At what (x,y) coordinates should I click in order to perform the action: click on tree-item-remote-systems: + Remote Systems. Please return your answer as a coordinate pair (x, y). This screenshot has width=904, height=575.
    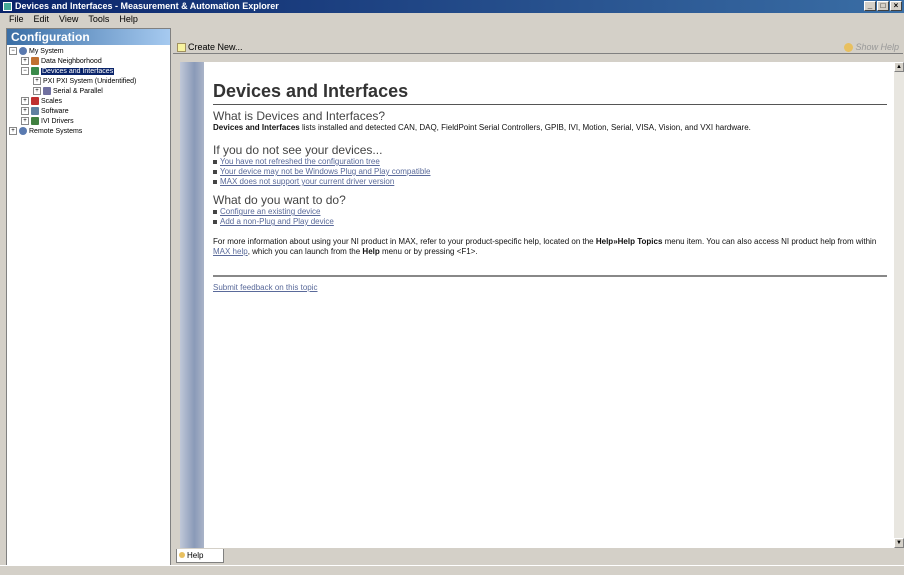
    Looking at the image, I should click on (88, 132).